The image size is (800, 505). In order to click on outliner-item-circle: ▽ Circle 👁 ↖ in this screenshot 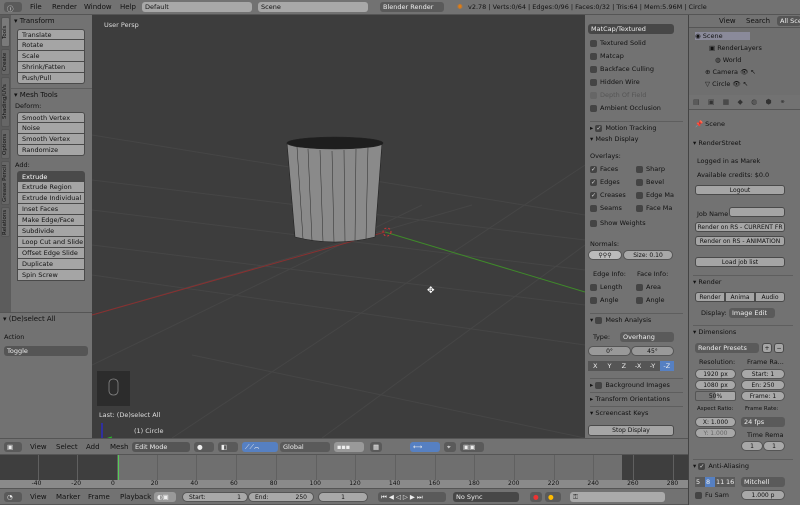, I will do `click(726, 84)`.